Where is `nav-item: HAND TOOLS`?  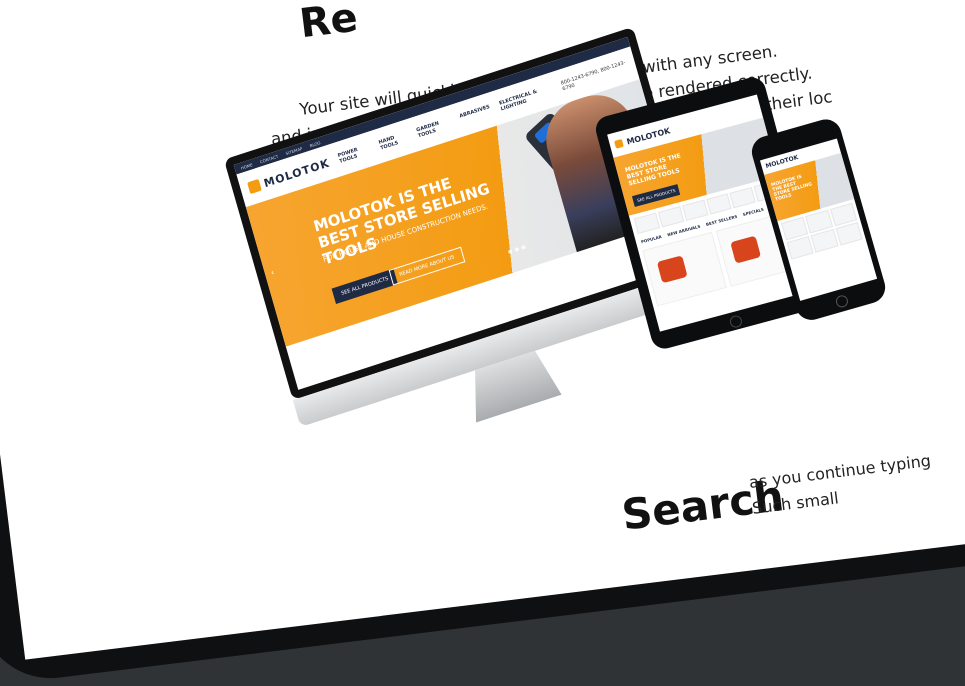
nav-item: HAND TOOLS is located at coordinates (393, 141).